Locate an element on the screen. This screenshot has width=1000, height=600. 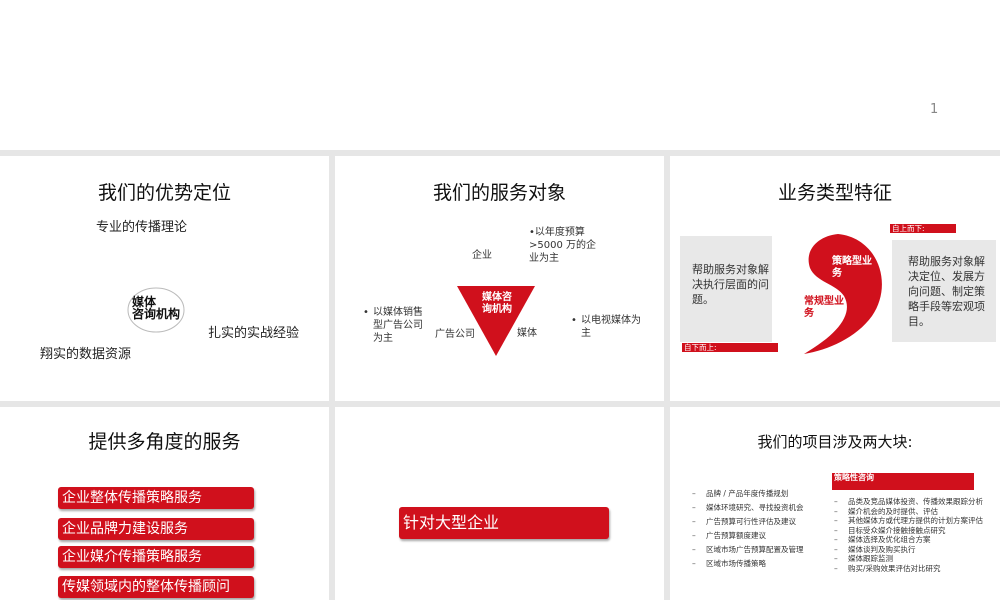
slide-title: 我们的项目涉及两大块: is located at coordinates (835, 442).